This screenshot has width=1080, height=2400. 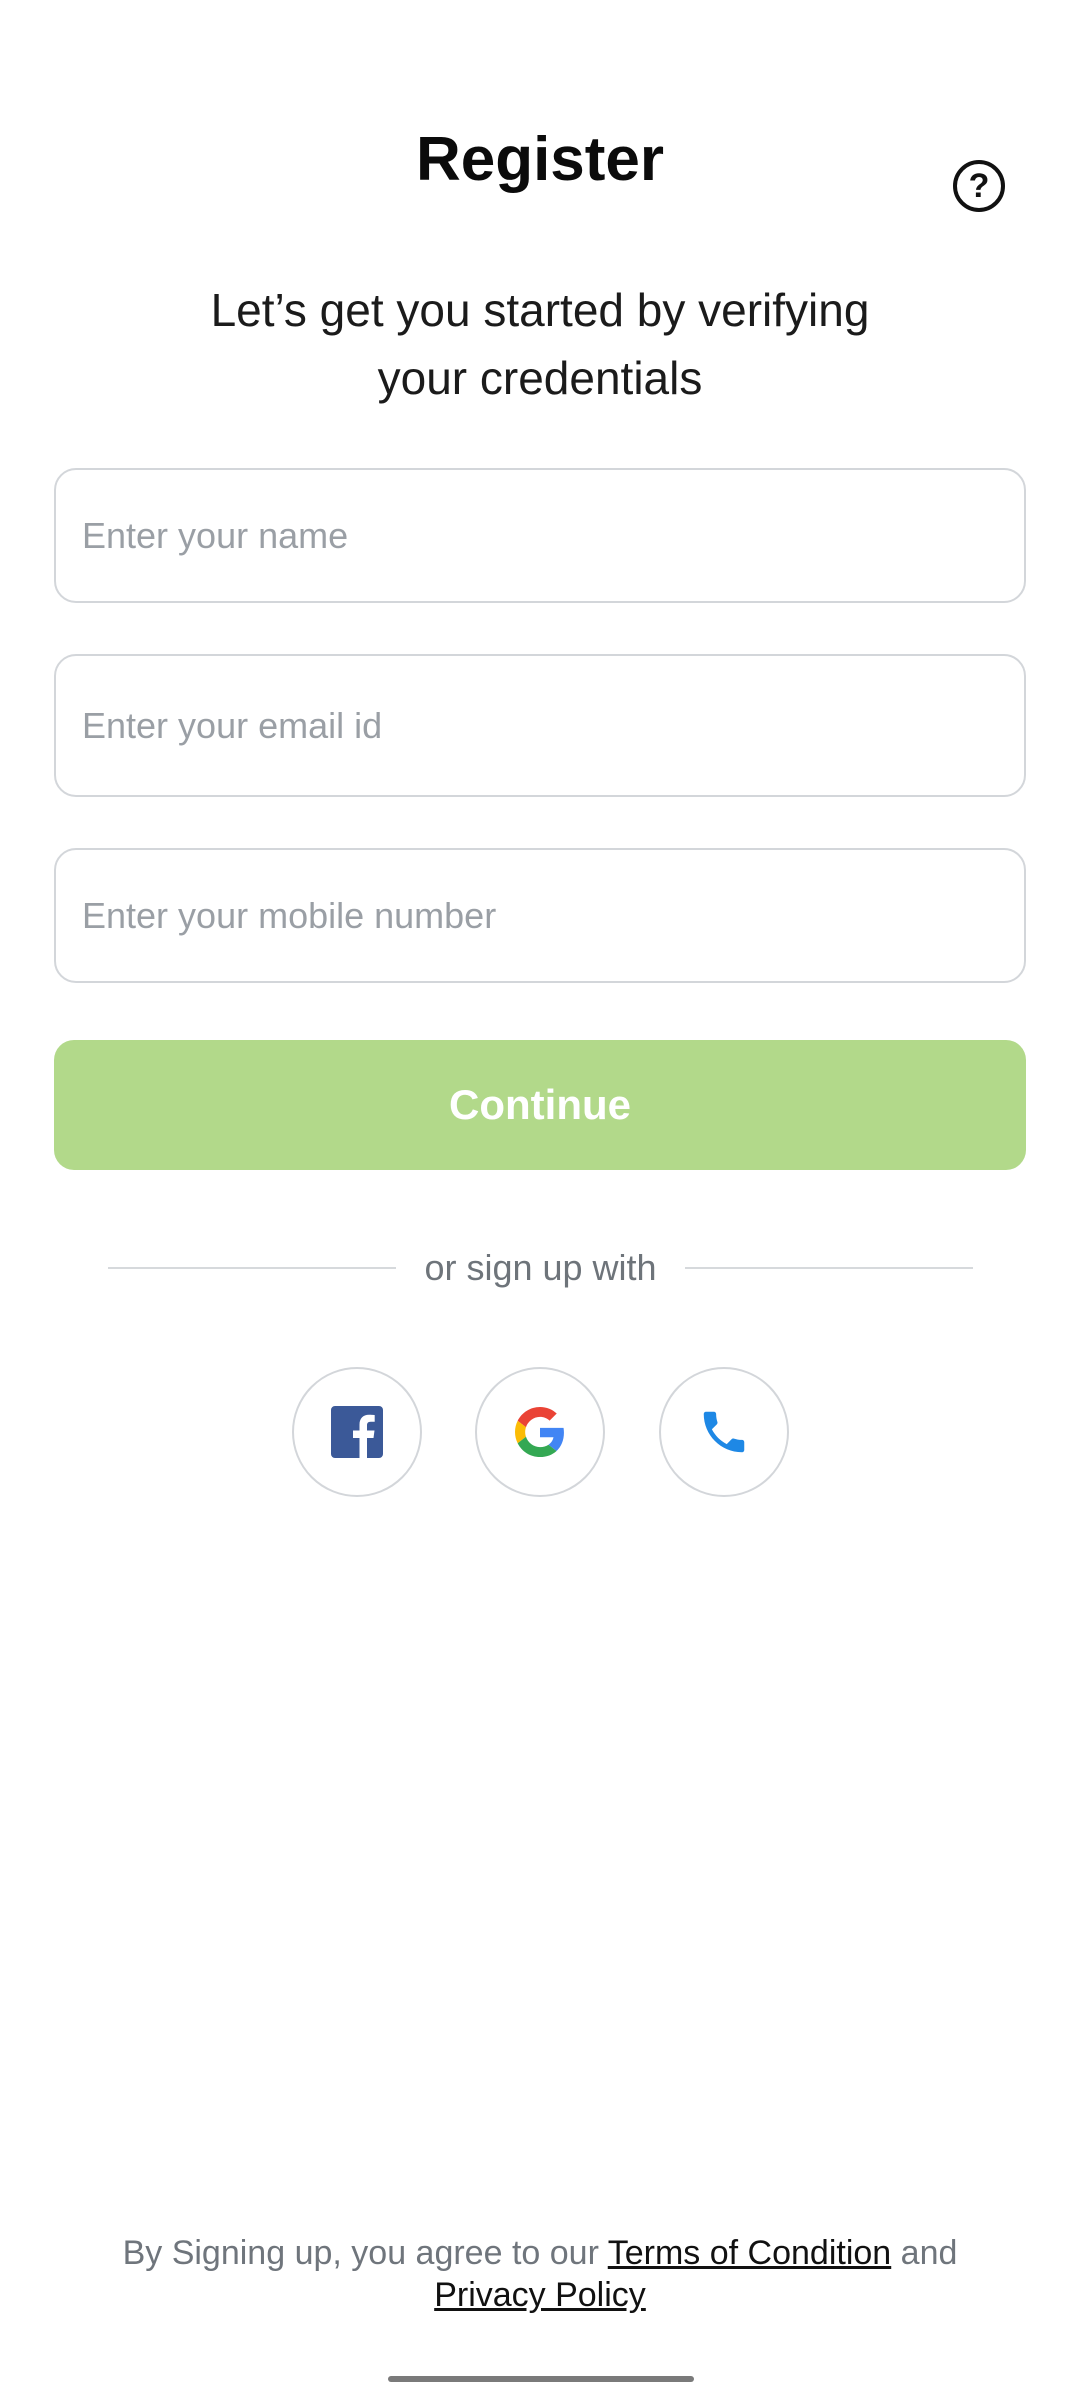 I want to click on terms-link: Terms of Condition, so click(x=749, y=2253).